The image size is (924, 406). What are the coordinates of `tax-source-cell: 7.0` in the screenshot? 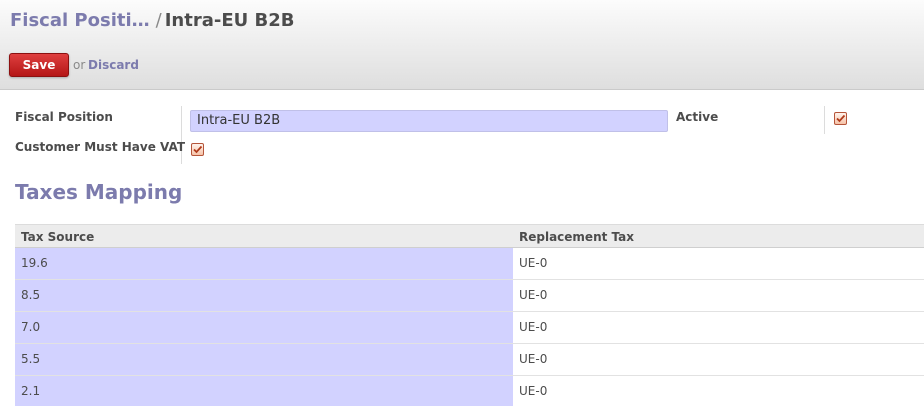 It's located at (264, 327).